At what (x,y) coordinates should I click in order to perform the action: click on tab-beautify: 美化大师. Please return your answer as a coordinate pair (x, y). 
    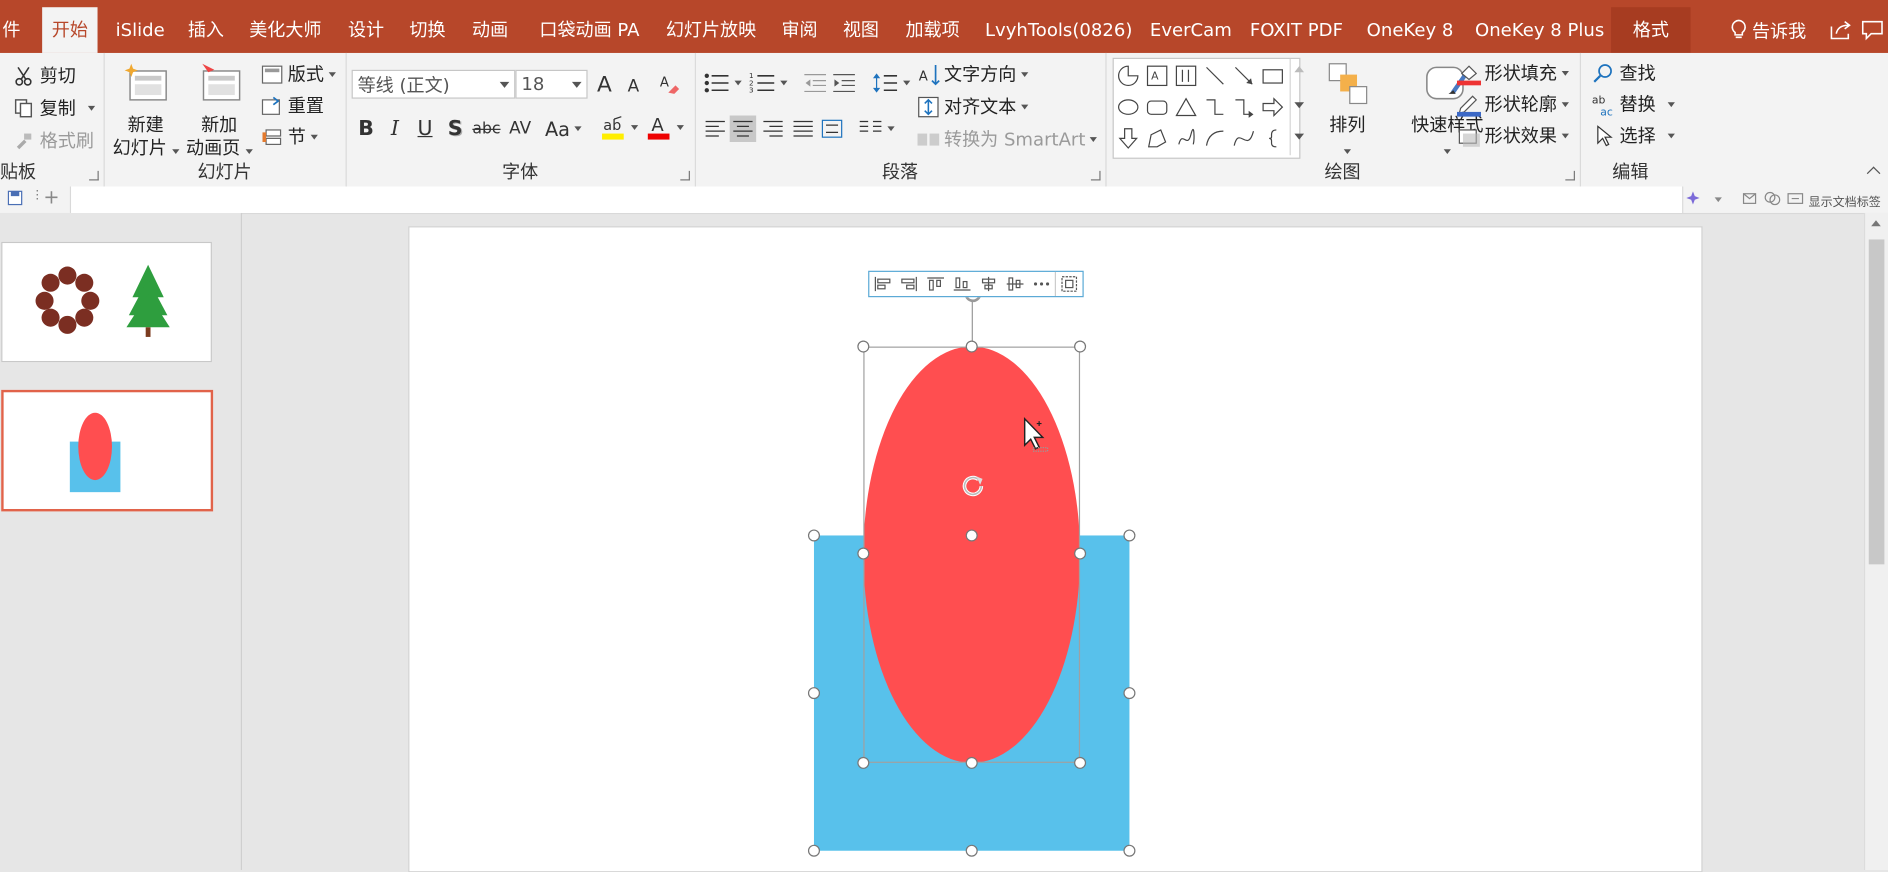
    Looking at the image, I should click on (286, 30).